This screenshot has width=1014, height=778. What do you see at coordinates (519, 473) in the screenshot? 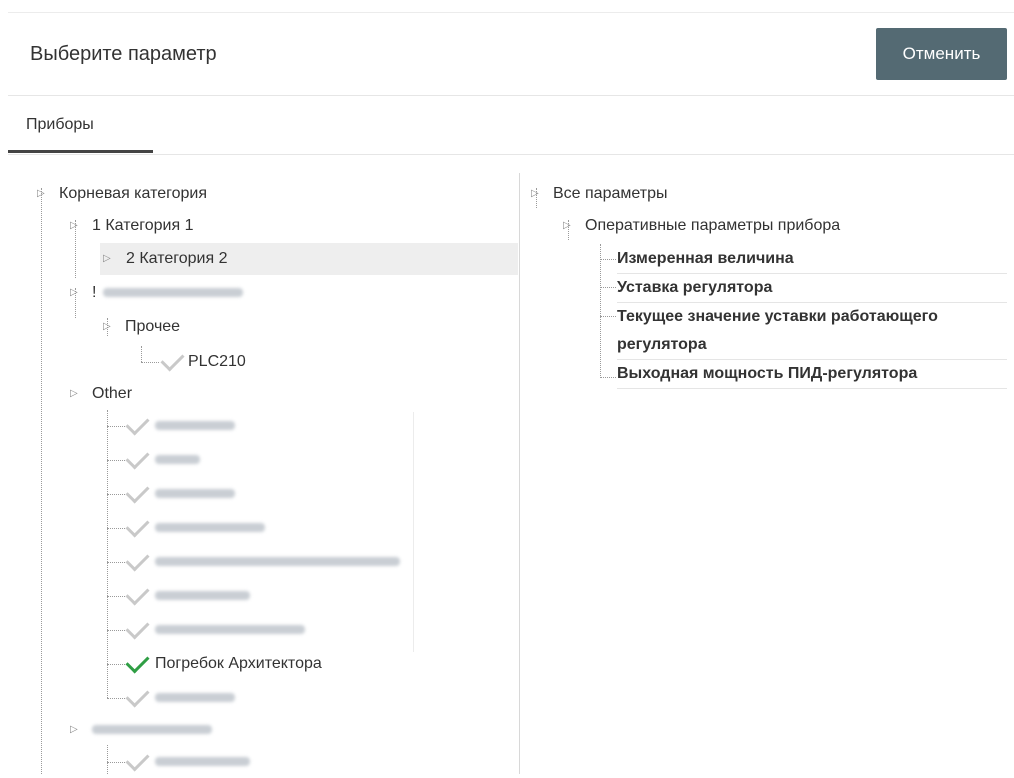
I see `panel-divider` at bounding box center [519, 473].